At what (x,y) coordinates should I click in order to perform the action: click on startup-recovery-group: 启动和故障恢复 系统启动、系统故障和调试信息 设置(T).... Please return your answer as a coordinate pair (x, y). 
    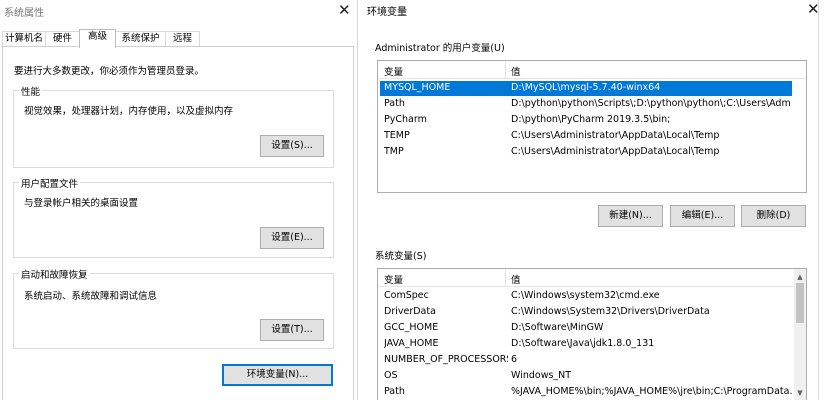
    Looking at the image, I should click on (173, 308).